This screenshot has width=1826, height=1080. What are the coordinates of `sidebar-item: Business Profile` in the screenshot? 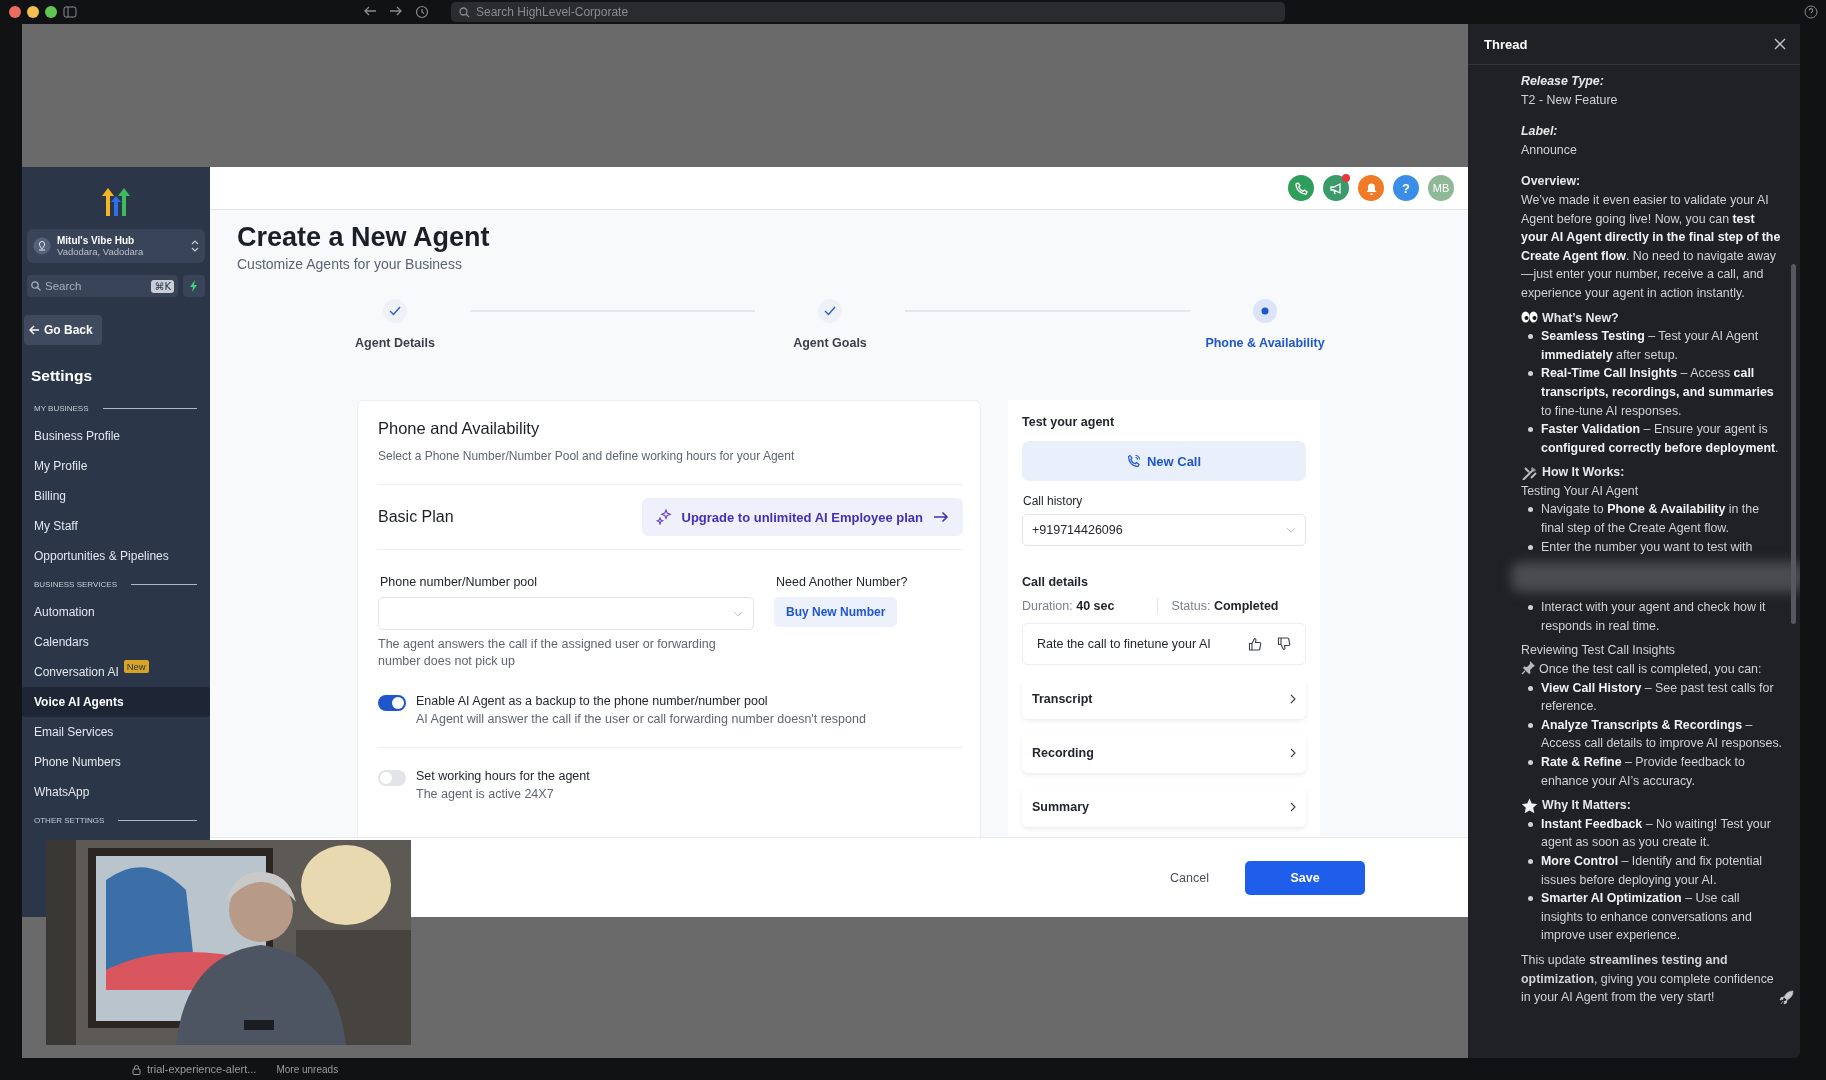 It's located at (116, 436).